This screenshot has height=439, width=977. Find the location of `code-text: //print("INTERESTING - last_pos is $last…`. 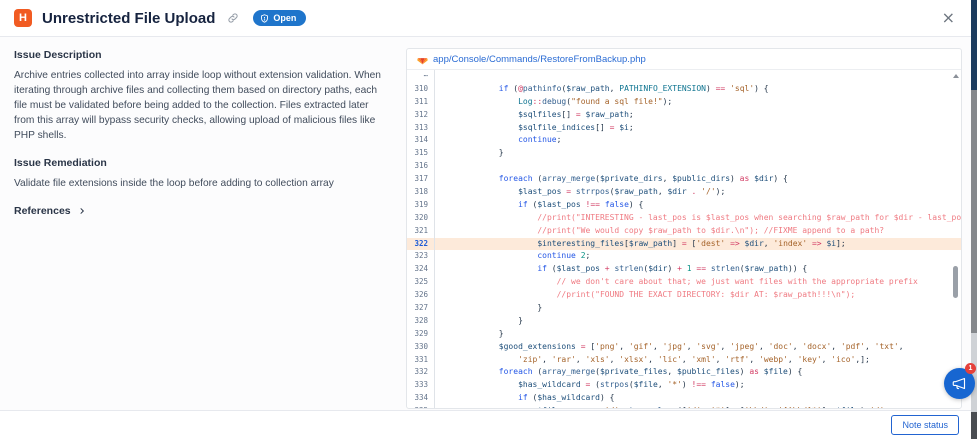

code-text: //print("INTERESTING - last_pos is $last… is located at coordinates (749, 217).